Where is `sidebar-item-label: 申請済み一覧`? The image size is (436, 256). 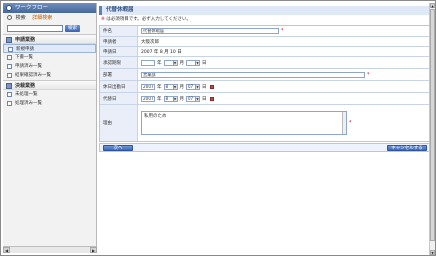
sidebar-item-label: 申請済み一覧 is located at coordinates (28, 66).